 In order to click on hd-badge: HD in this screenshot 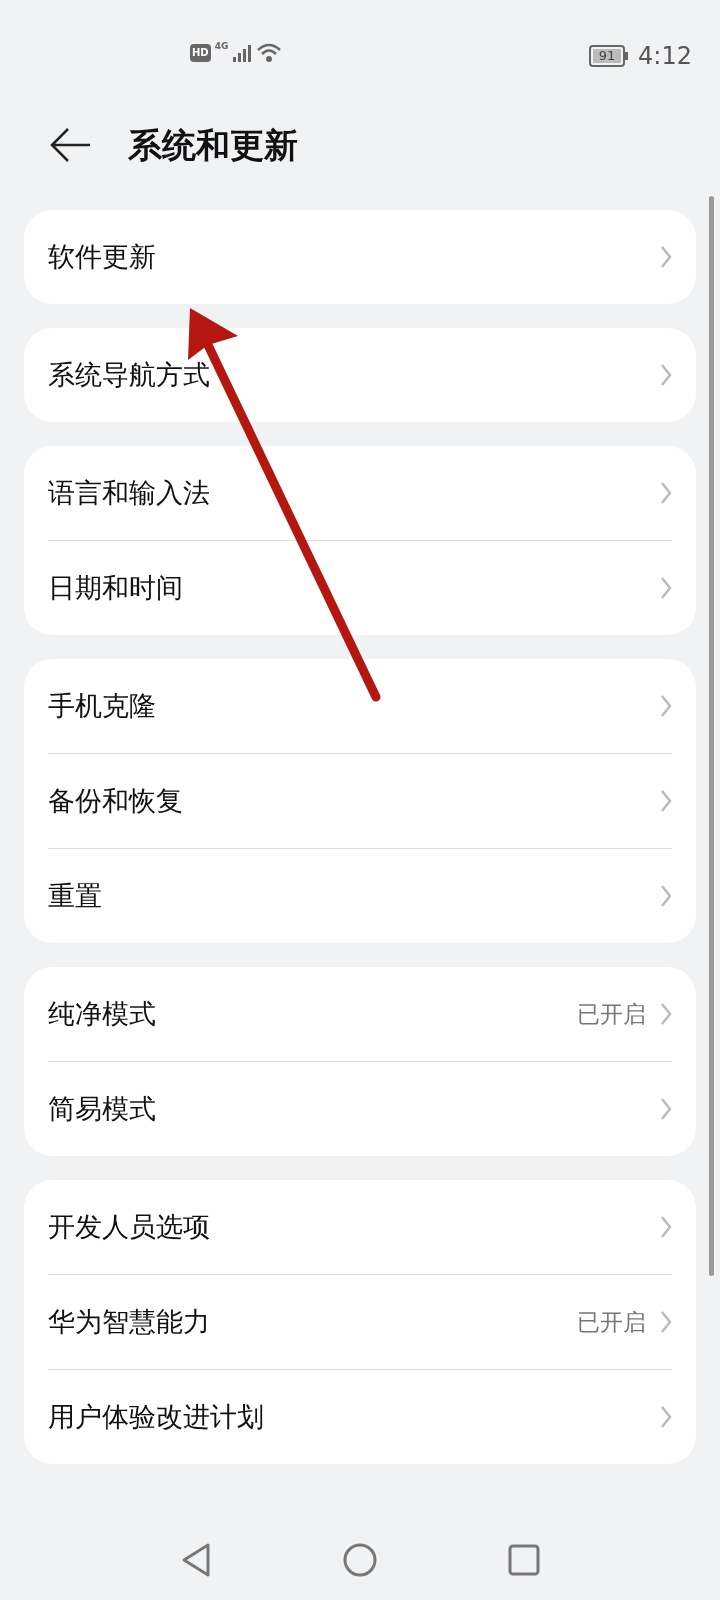, I will do `click(200, 53)`.